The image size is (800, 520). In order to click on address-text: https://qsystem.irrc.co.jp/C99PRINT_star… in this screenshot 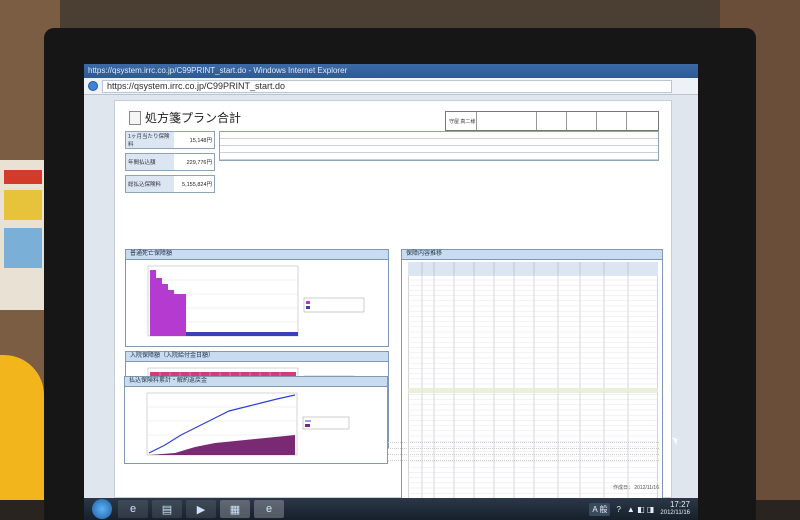, I will do `click(387, 86)`.